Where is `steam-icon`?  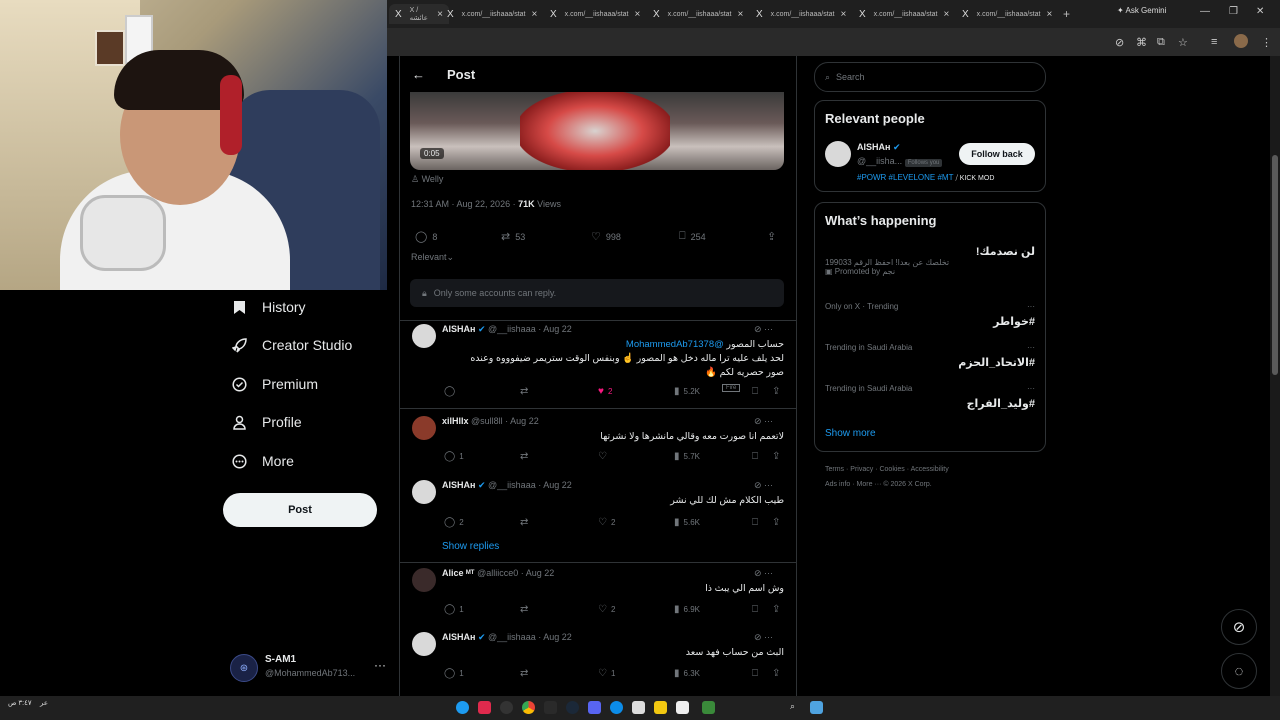 steam-icon is located at coordinates (572, 707).